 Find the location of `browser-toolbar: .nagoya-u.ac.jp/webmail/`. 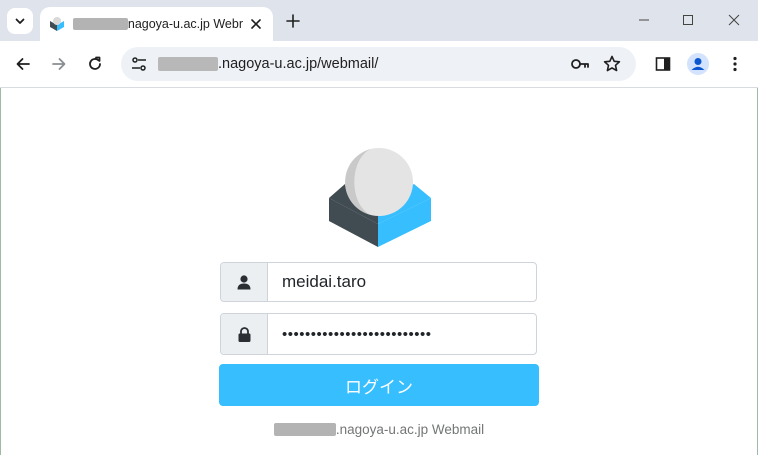

browser-toolbar: .nagoya-u.ac.jp/webmail/ is located at coordinates (379, 64).